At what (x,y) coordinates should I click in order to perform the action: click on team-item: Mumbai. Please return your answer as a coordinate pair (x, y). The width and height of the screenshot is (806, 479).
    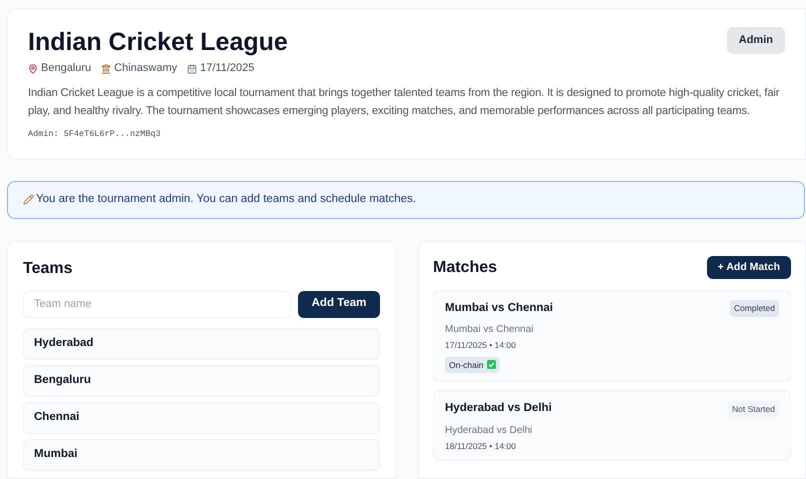
    Looking at the image, I should click on (201, 454).